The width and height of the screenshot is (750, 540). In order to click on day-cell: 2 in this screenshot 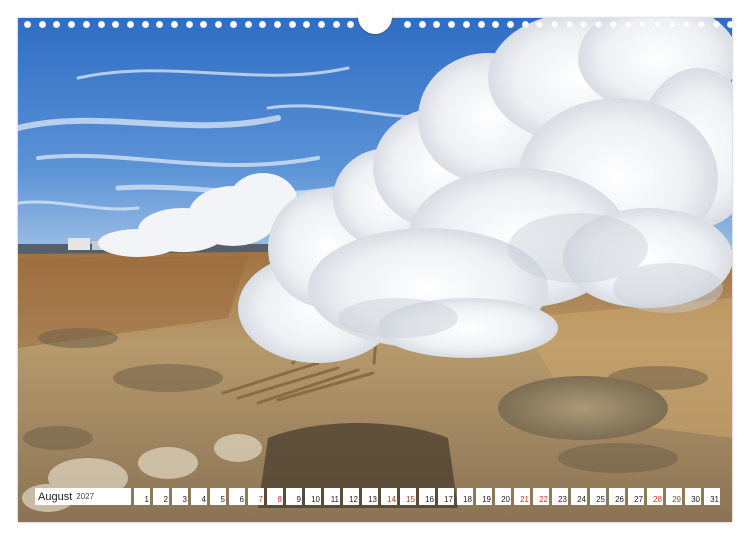, I will do `click(161, 496)`.